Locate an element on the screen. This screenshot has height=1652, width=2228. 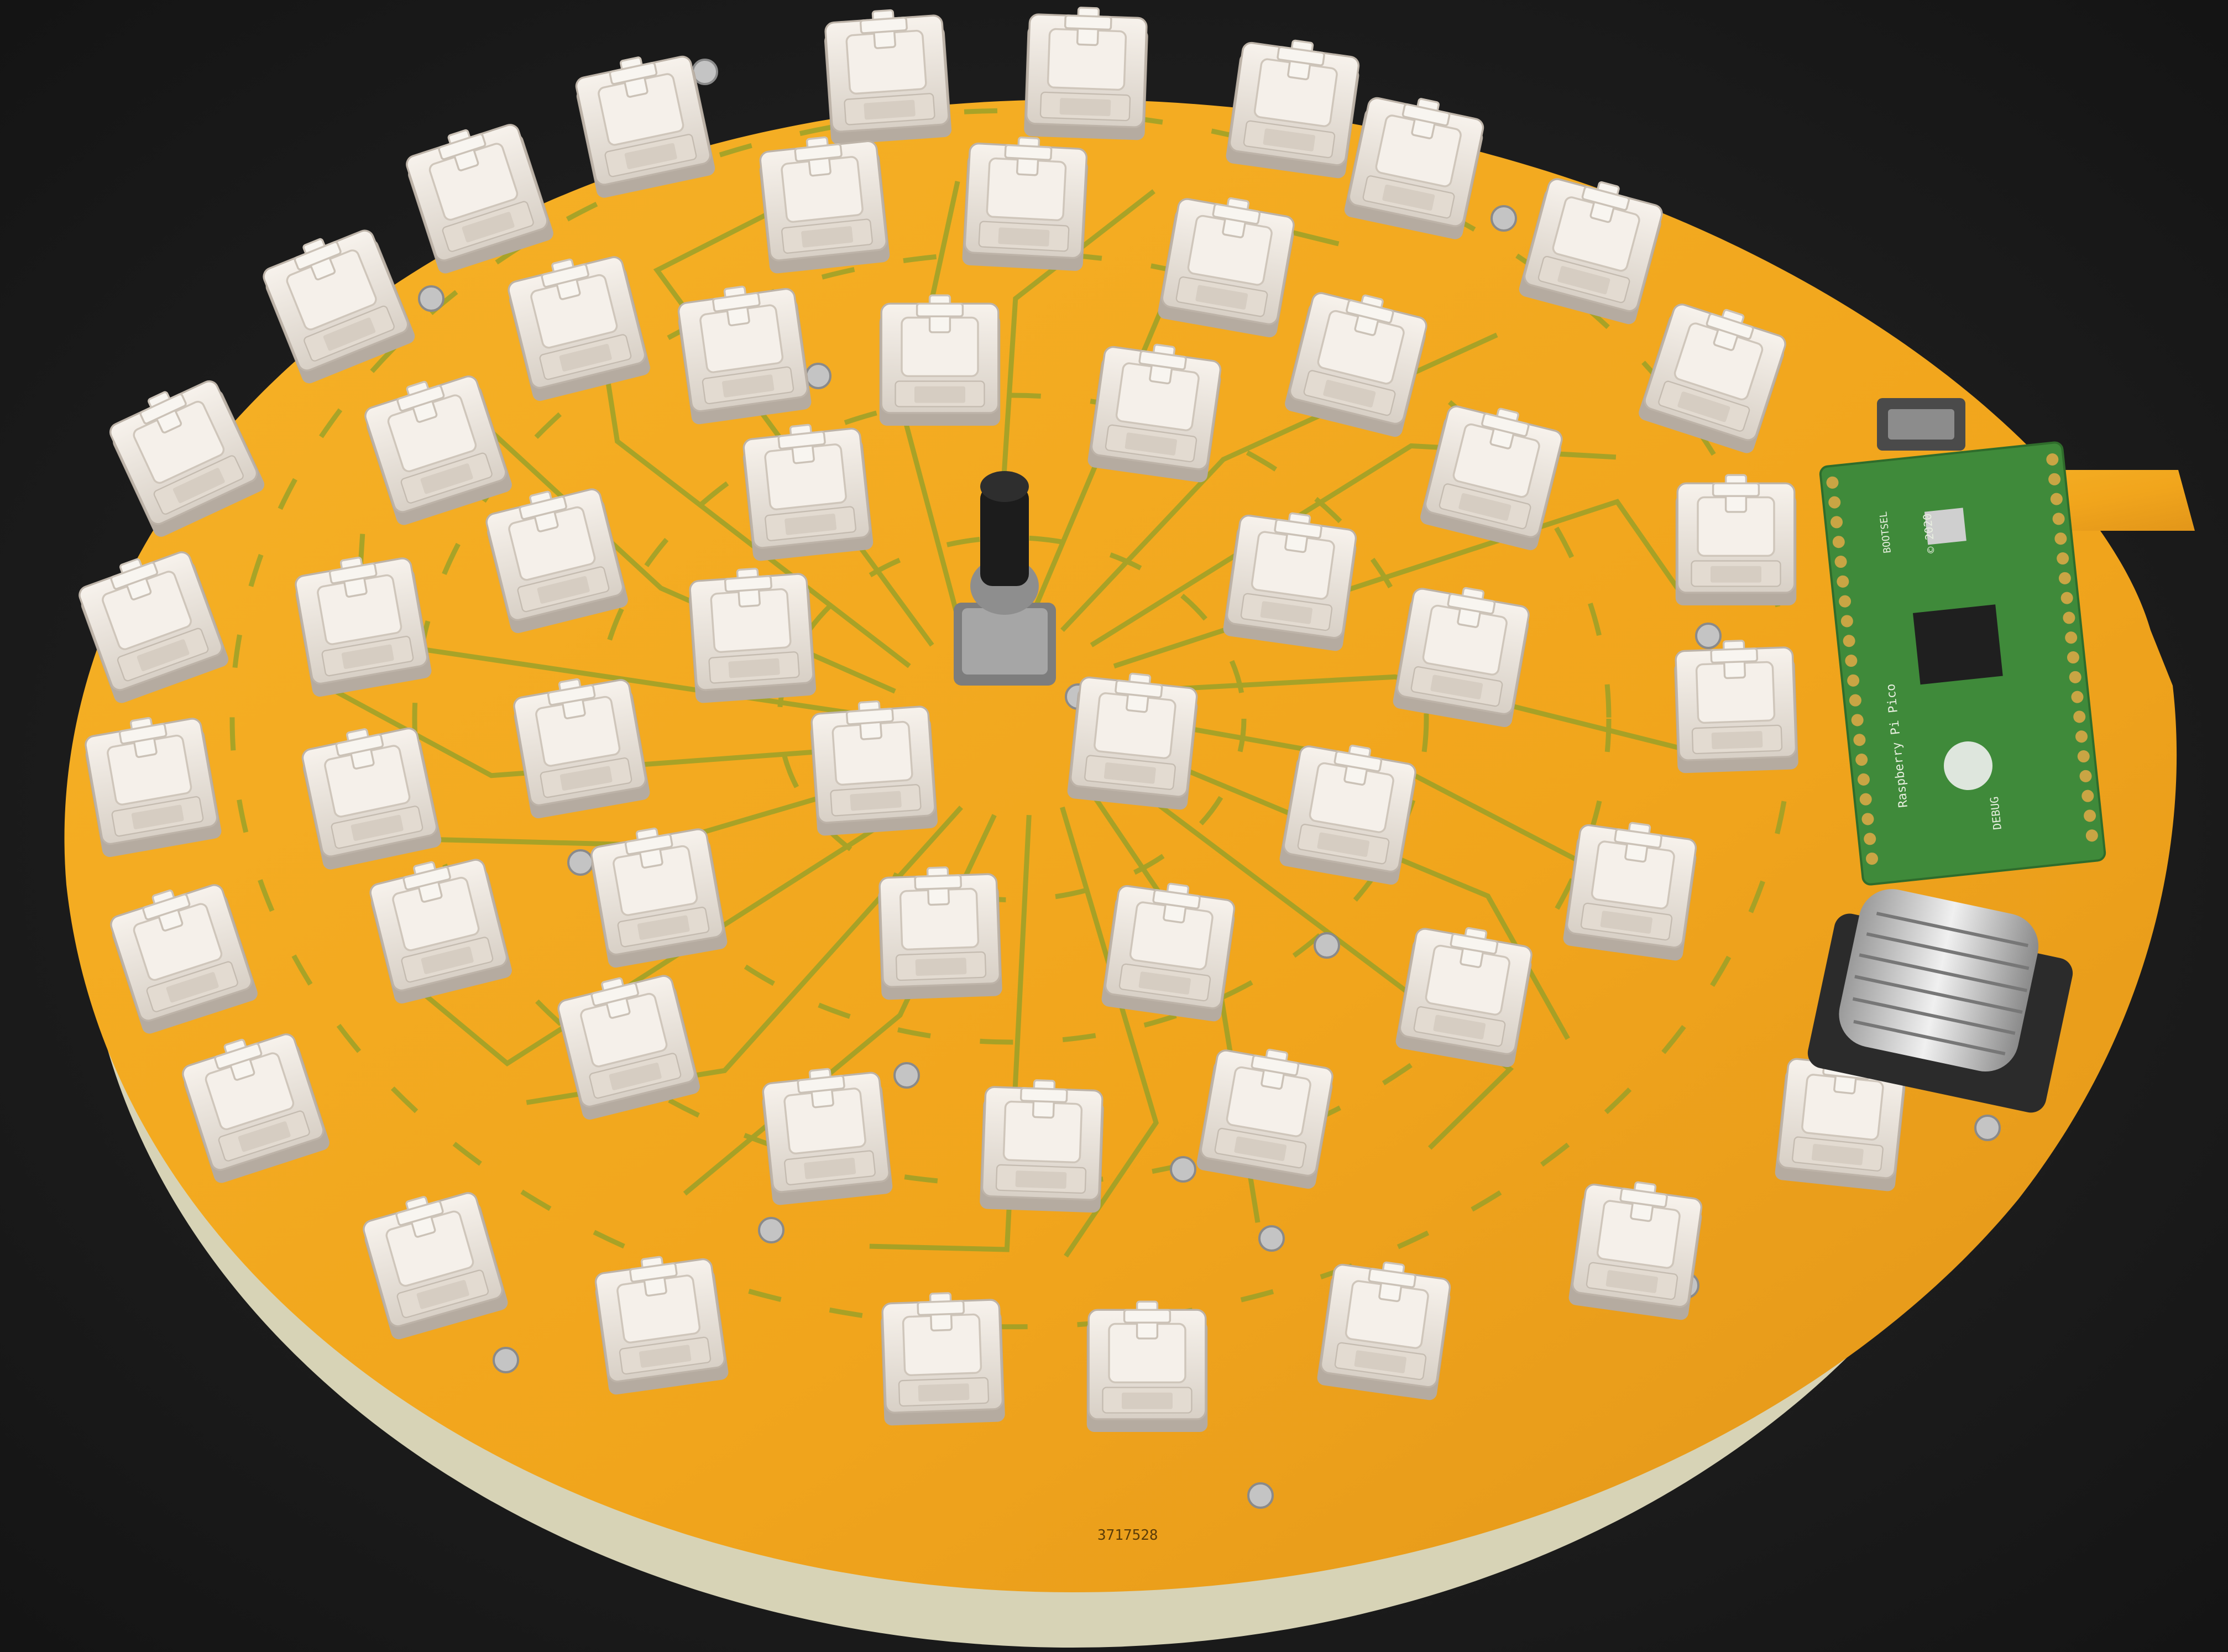
board-code-label: 3717528 is located at coordinates (1127, 1535).